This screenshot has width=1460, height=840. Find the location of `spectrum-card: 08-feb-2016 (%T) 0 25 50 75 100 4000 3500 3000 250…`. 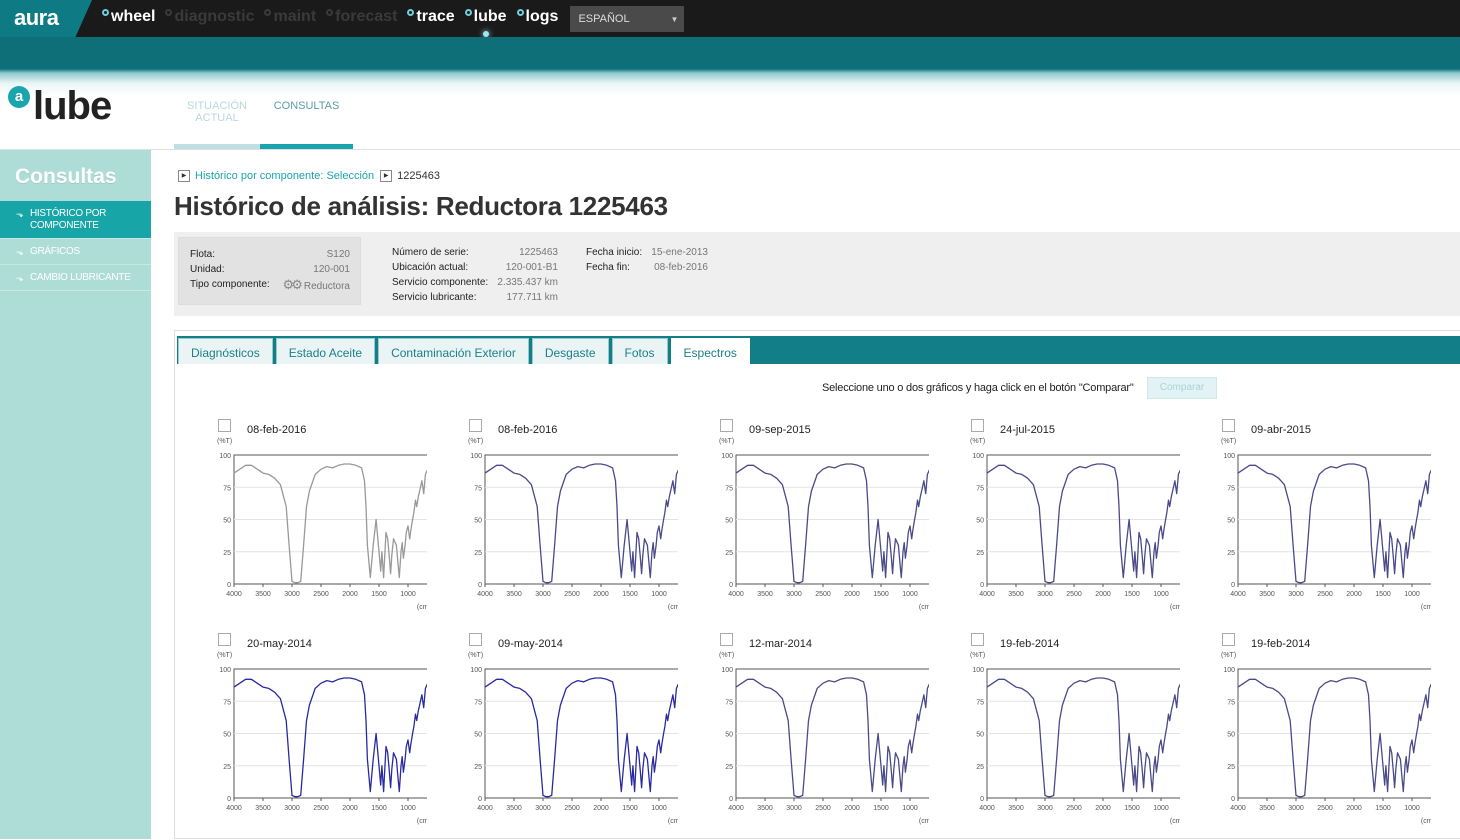

spectrum-card: 08-feb-2016 (%T) 0 25 50 75 100 4000 3500 3000 250… is located at coordinates (552, 471).